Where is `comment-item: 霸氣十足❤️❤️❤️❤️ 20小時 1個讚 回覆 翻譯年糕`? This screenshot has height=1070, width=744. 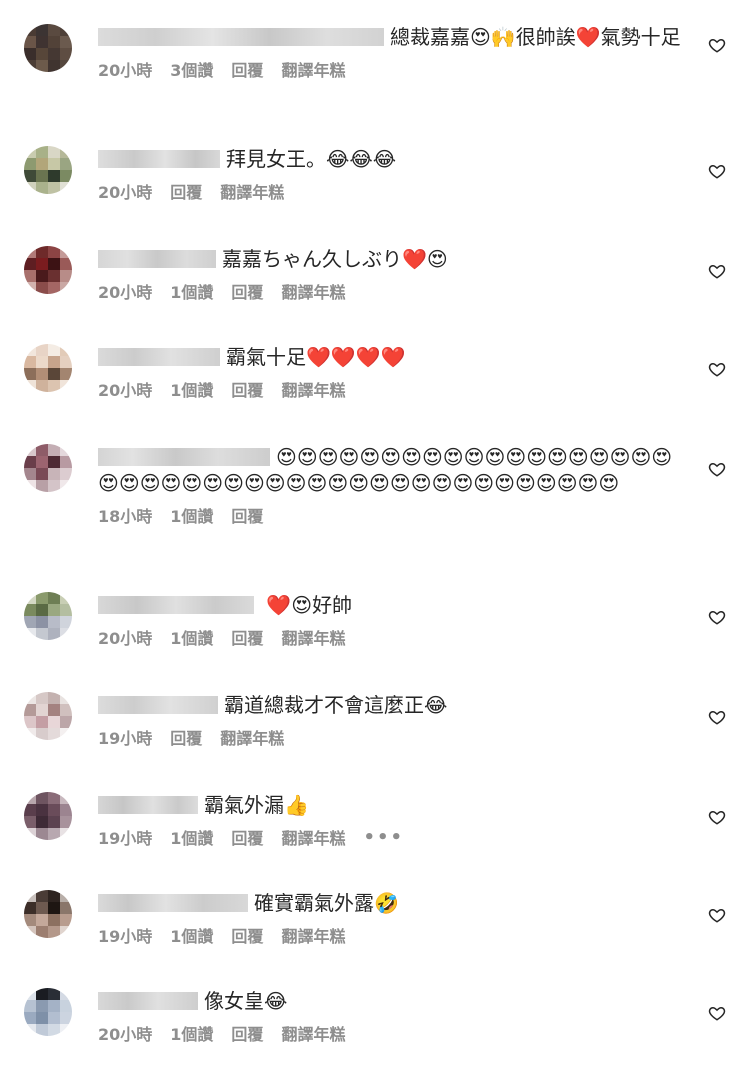 comment-item: 霸氣十足❤️❤️❤️❤️ 20小時 1個讚 回覆 翻譯年糕 is located at coordinates (372, 379).